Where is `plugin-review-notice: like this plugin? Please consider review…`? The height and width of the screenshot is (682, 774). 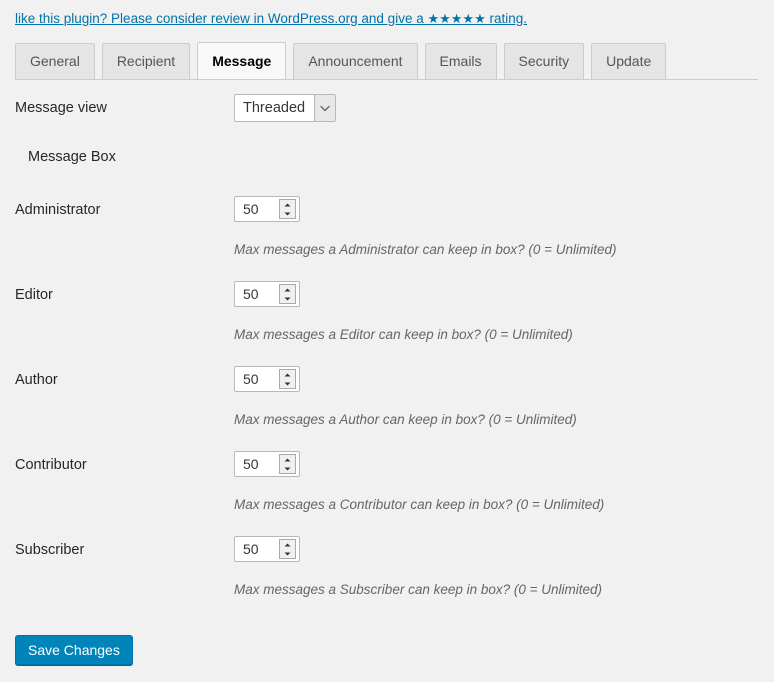 plugin-review-notice: like this plugin? Please consider review… is located at coordinates (387, 13).